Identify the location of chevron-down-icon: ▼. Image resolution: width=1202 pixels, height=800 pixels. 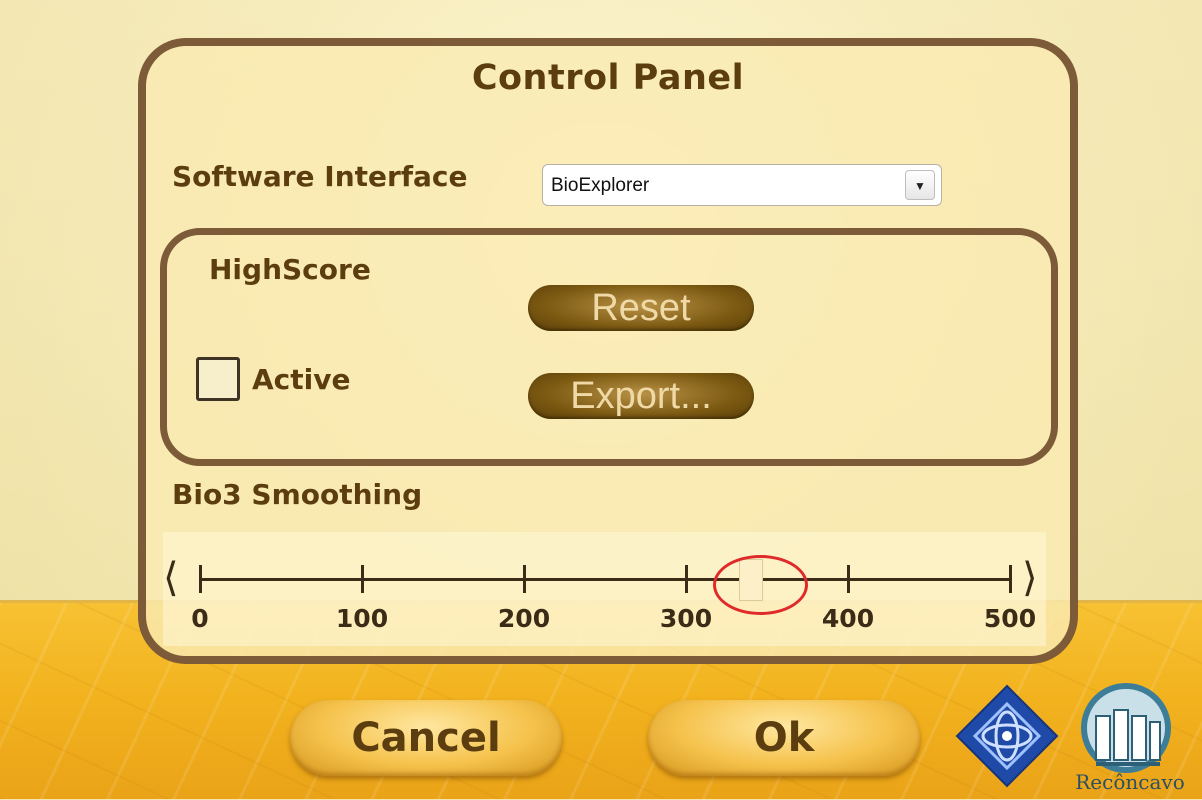
(920, 185).